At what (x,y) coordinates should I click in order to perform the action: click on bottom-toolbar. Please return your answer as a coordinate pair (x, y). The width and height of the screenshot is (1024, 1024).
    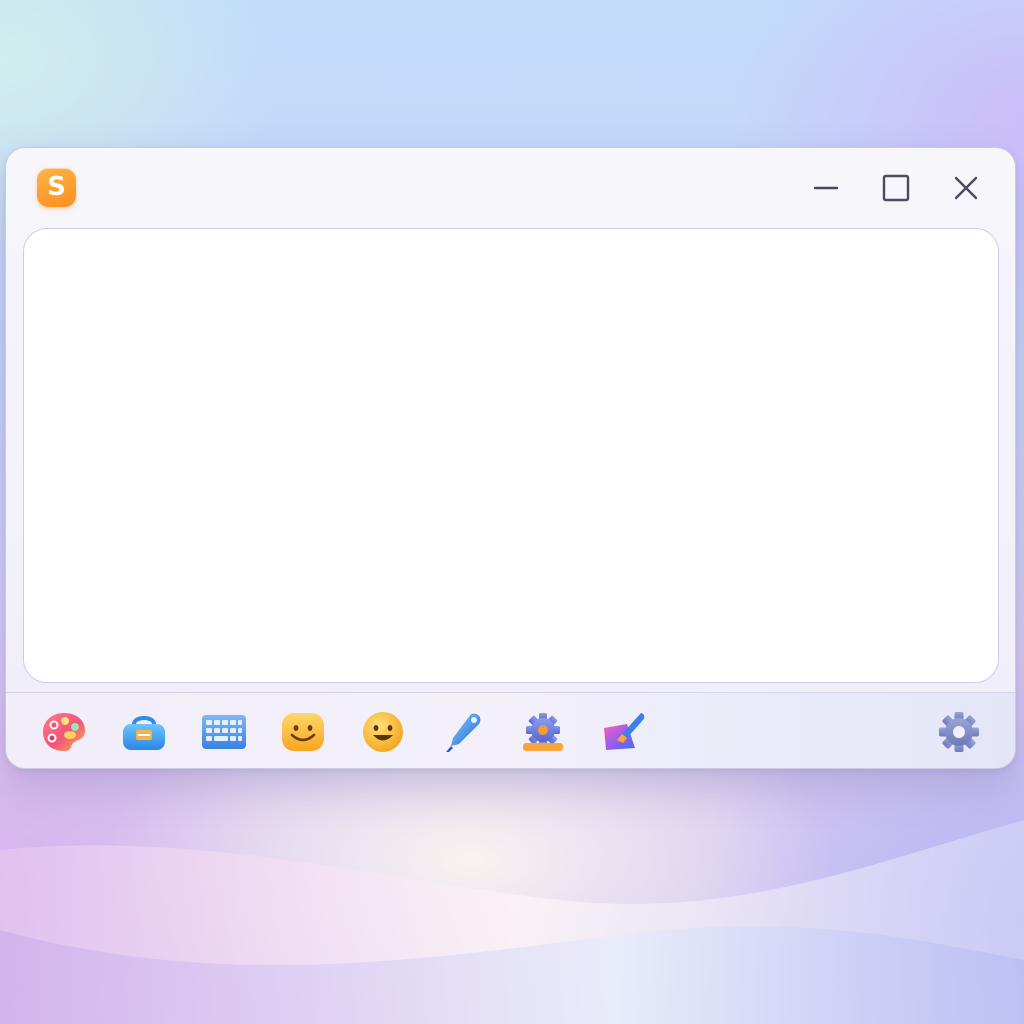
    Looking at the image, I should click on (510, 730).